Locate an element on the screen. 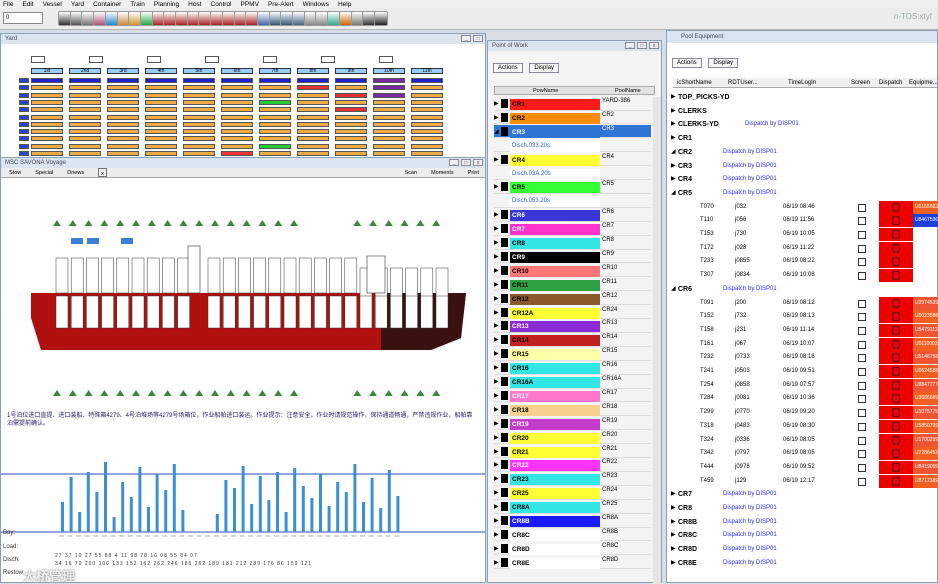 Image resolution: width=938 pixels, height=584 pixels. col-screen: Screen is located at coordinates (860, 83).